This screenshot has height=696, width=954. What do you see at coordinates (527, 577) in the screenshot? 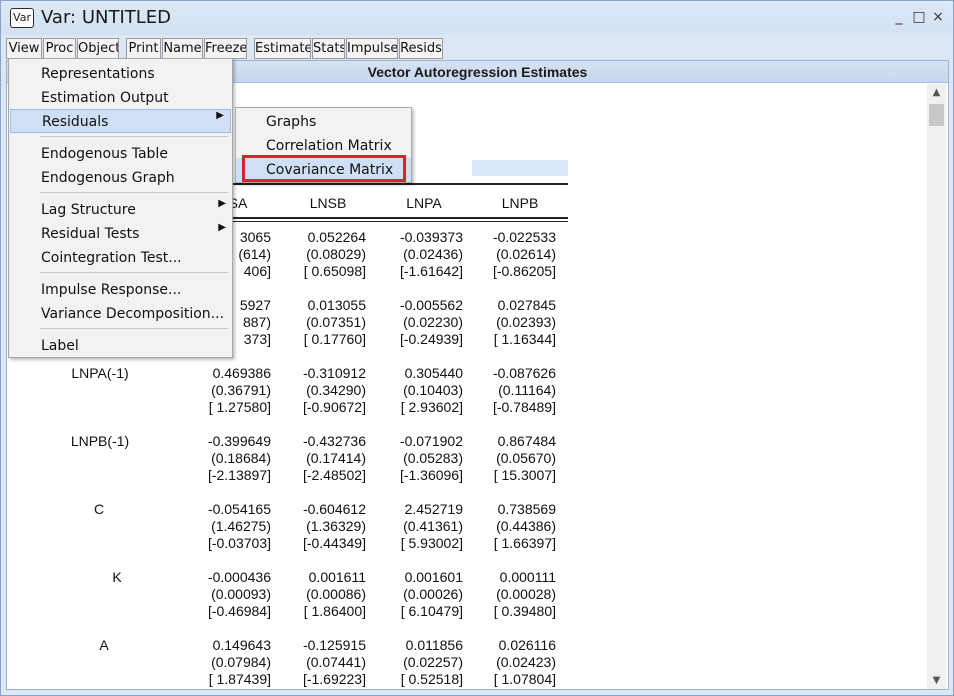
I see `table-cell: 0.000111` at bounding box center [527, 577].